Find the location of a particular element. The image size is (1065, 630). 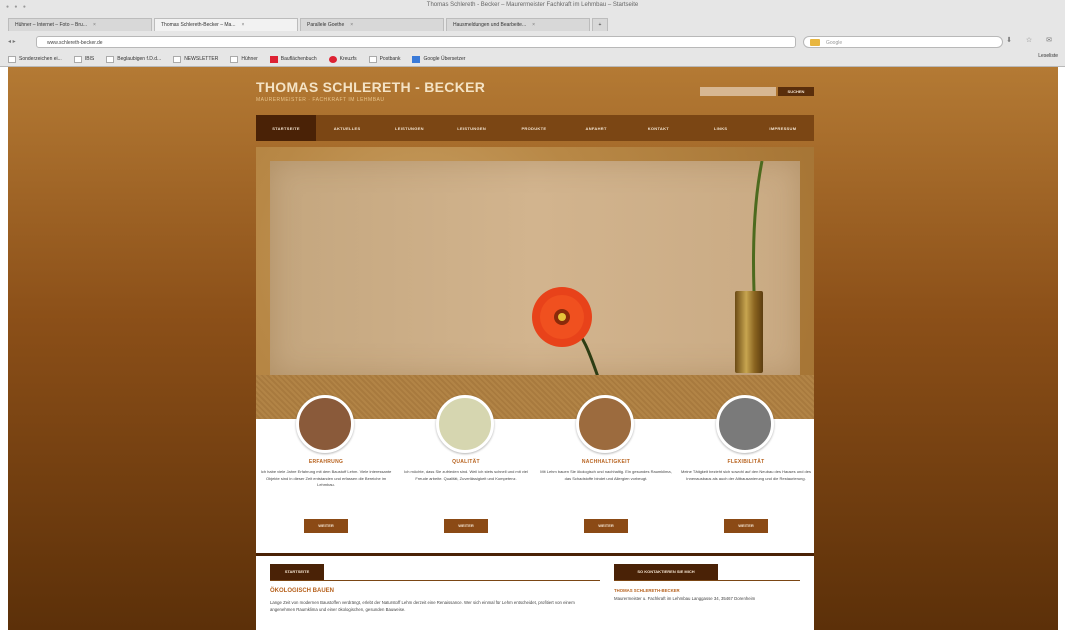

nav-item-produkte: PRODUKTE is located at coordinates (534, 128).